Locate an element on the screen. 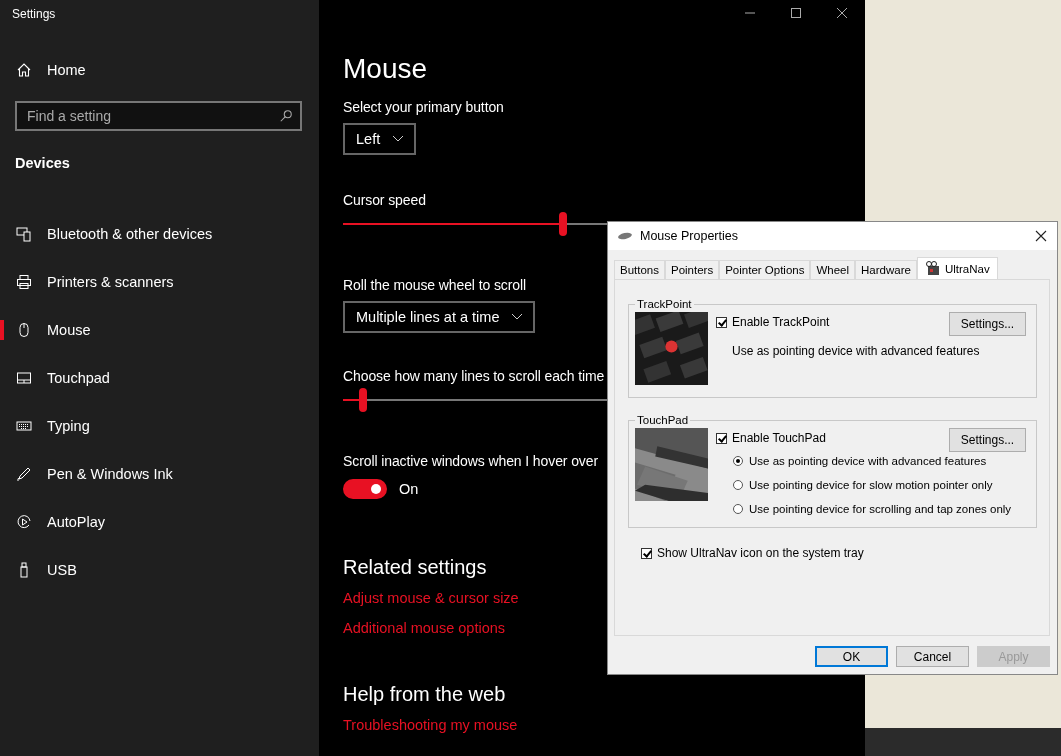 The image size is (1061, 756). toggle-state: On is located at coordinates (409, 489).